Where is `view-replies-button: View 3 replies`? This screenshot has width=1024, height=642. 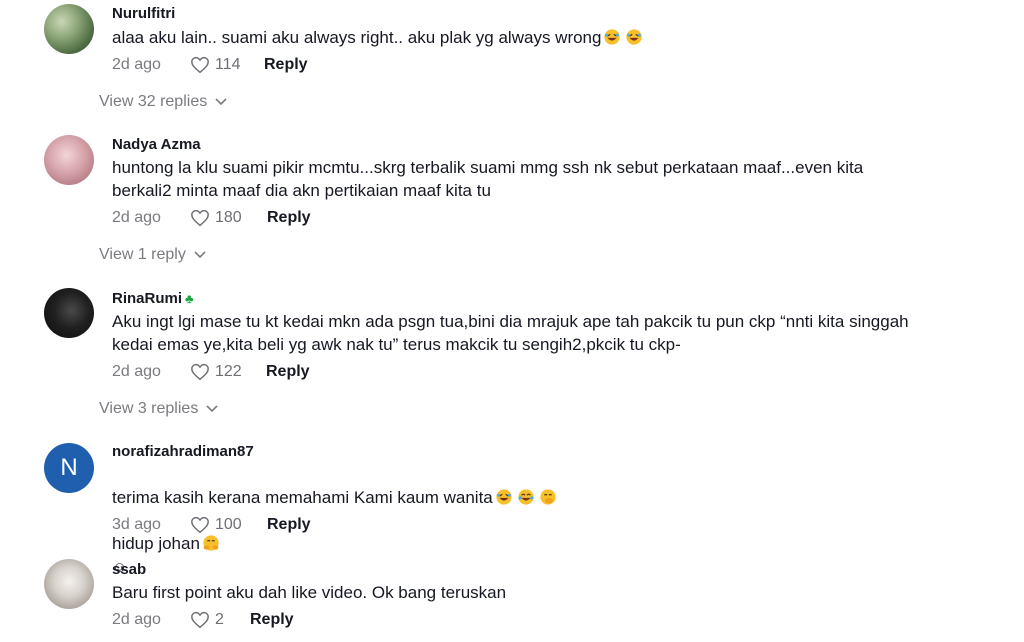
view-replies-button: View 3 replies is located at coordinates (158, 409).